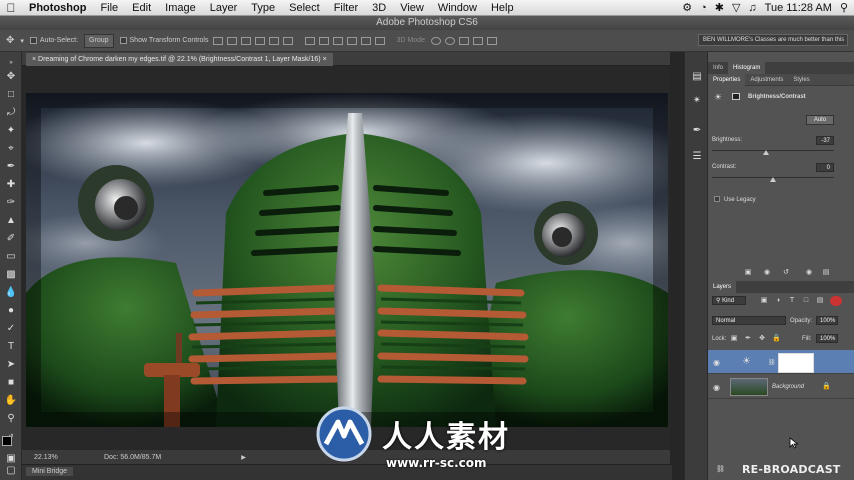 Image resolution: width=854 pixels, height=480 pixels. Describe the element at coordinates (217, 40) in the screenshot. I see `align-top-icon` at that location.